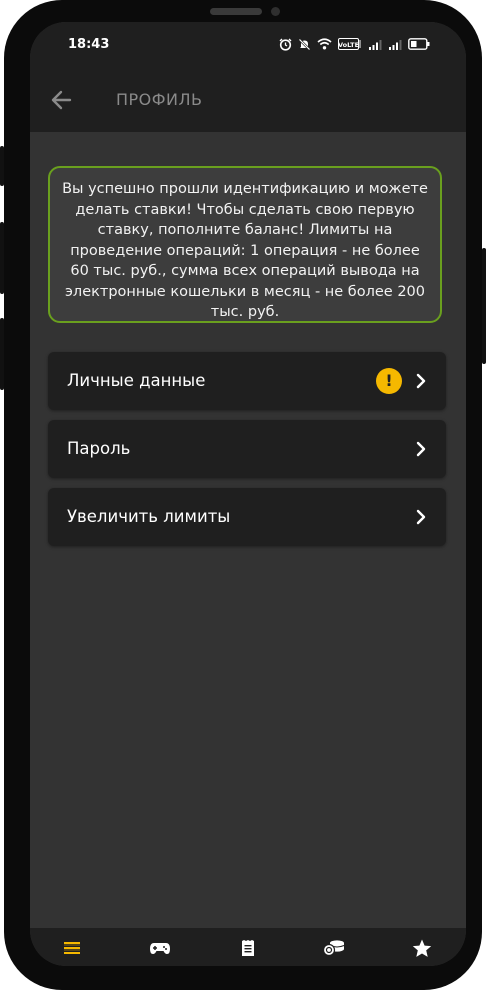 The height and width of the screenshot is (990, 487). I want to click on arrow-left-icon, so click(62, 100).